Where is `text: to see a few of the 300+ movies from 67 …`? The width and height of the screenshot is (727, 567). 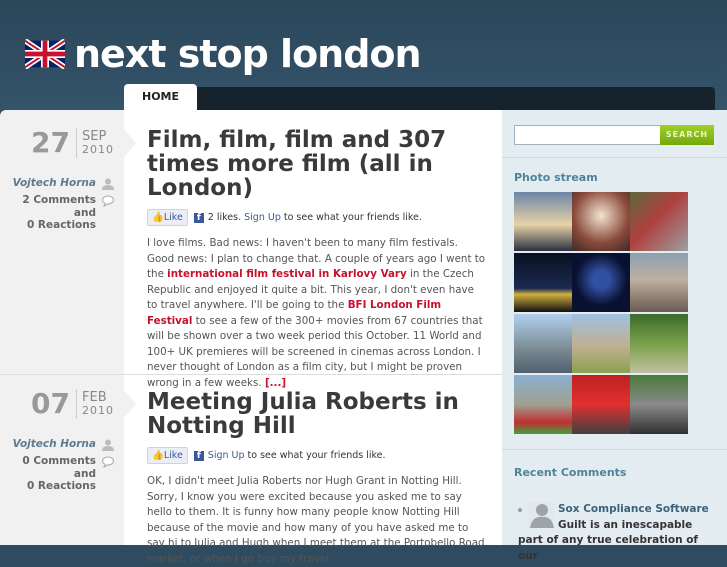
text: to see a few of the 300+ movies from 67 … is located at coordinates (315, 351).